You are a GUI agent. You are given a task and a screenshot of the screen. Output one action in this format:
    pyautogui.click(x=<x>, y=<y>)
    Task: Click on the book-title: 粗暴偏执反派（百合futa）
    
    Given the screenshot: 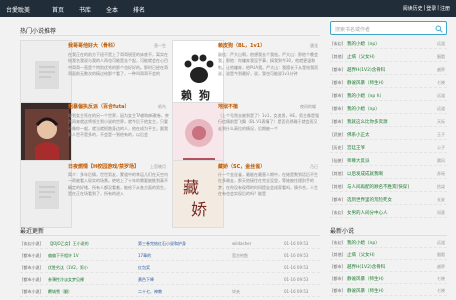 What is the action you would take?
    pyautogui.click(x=99, y=106)
    